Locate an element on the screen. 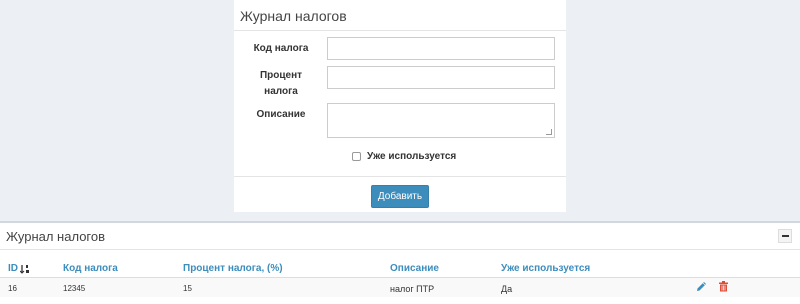  minus-icon is located at coordinates (785, 236).